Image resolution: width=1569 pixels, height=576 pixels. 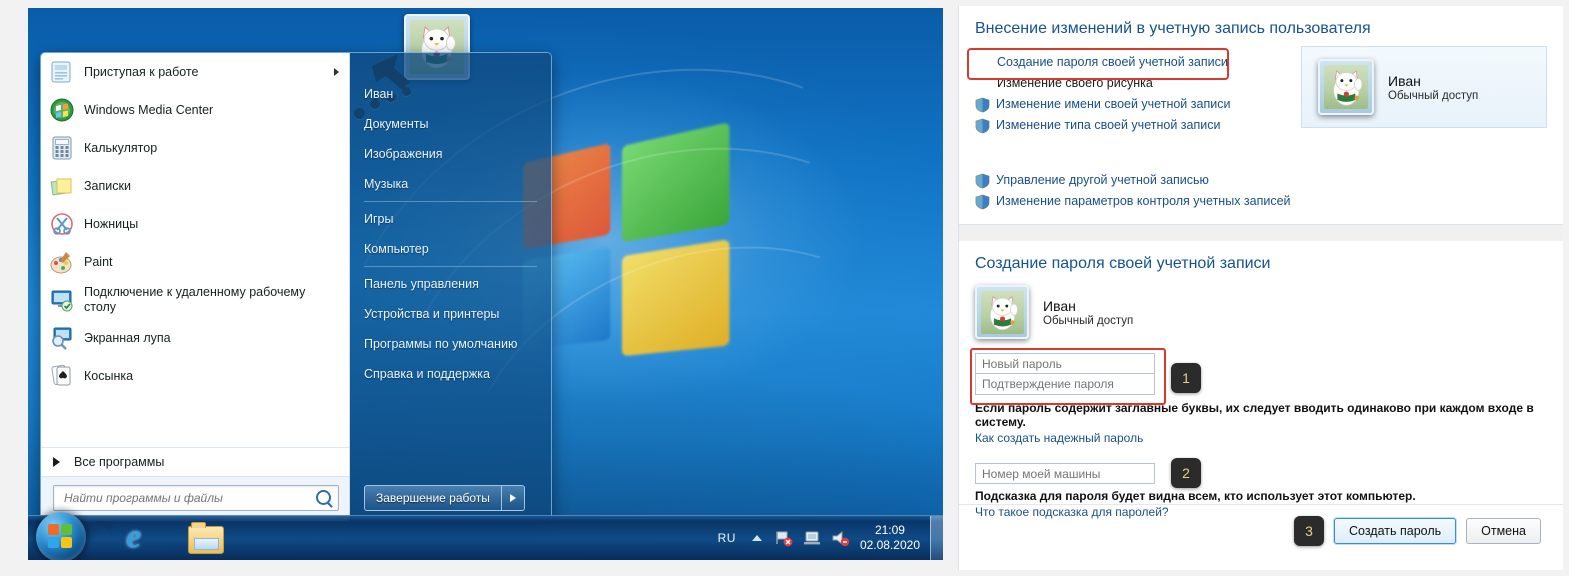 I want to click on hint-field-group: 2, so click(x=1261, y=473).